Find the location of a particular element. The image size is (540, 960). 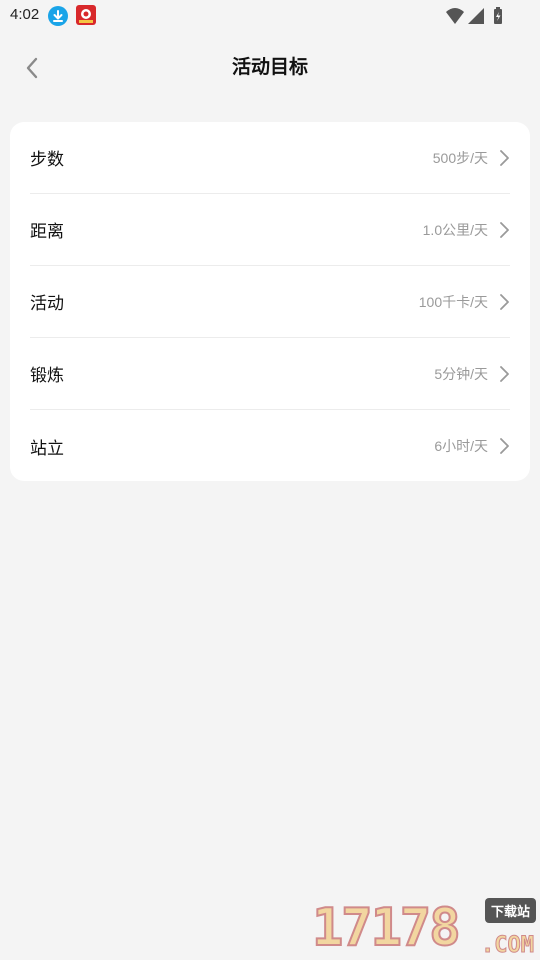

goal-value: 100千卡/天 is located at coordinates (453, 301).